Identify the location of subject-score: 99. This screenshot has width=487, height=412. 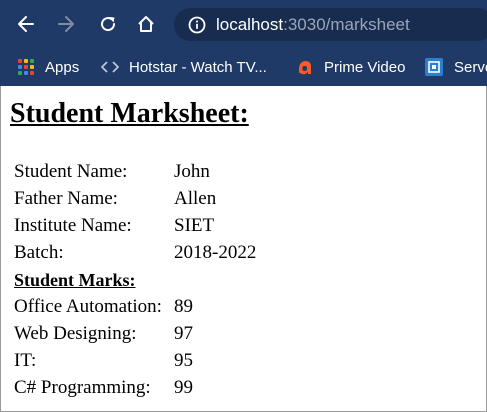
(183, 387).